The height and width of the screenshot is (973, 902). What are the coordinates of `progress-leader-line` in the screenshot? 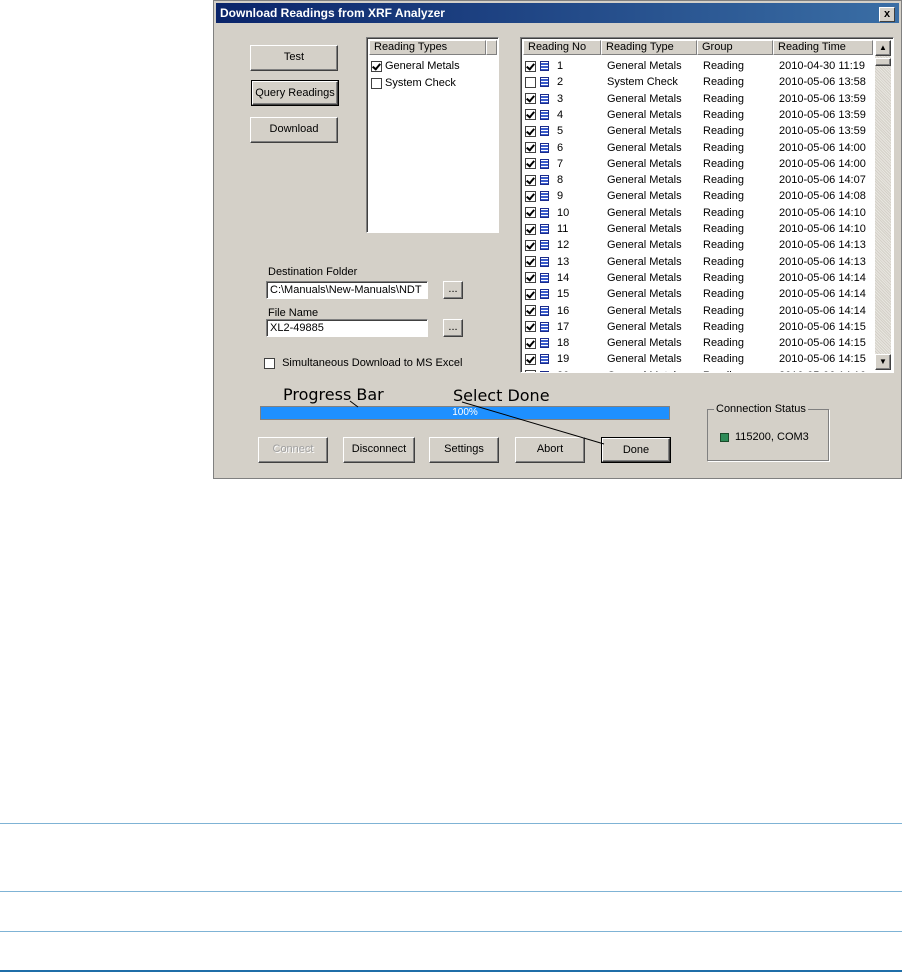 It's located at (354, 404).